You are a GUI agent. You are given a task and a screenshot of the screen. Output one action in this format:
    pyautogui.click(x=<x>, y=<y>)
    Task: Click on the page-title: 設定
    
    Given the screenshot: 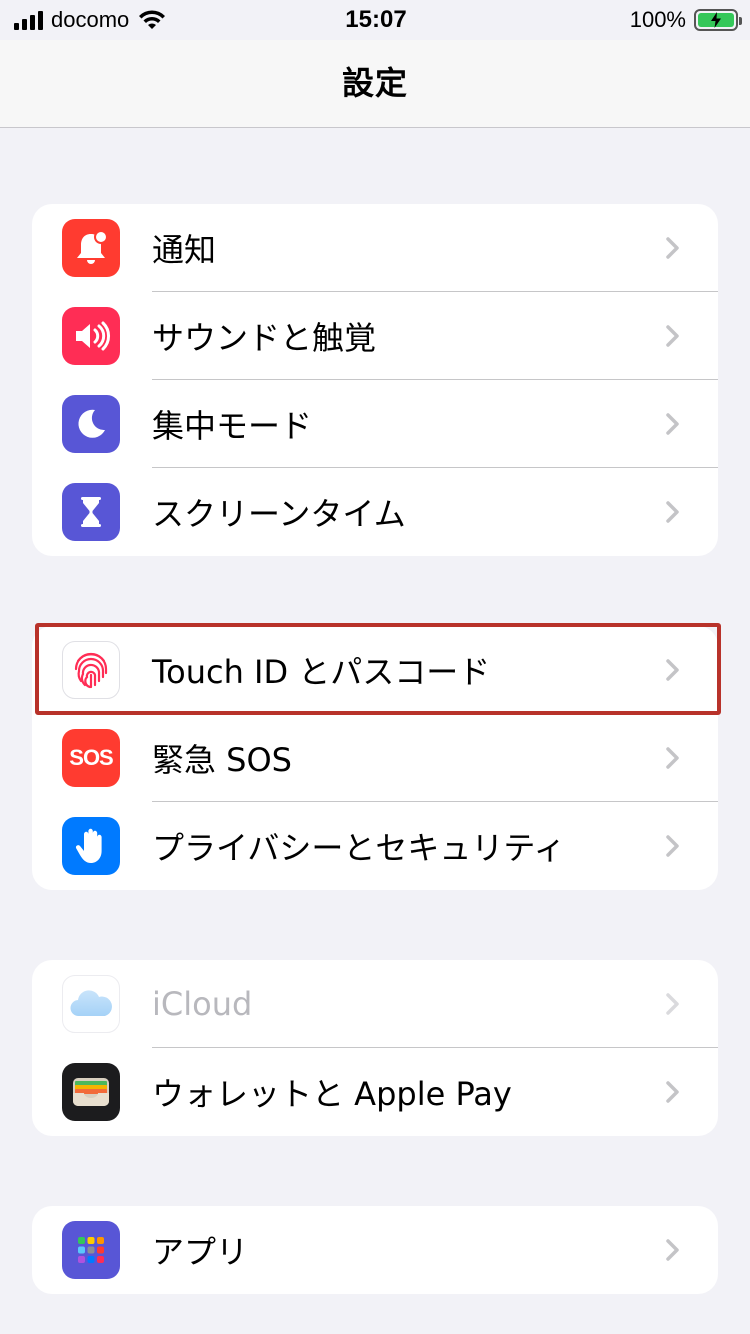 What is the action you would take?
    pyautogui.click(x=374, y=82)
    